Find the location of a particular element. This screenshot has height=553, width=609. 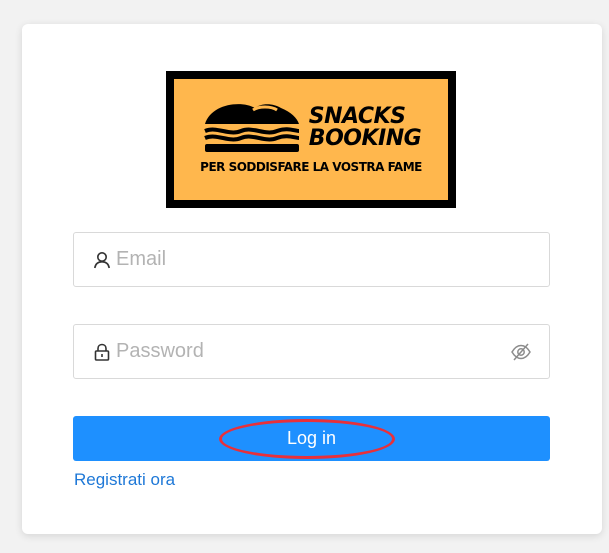

eye-slash-icon is located at coordinates (521, 352).